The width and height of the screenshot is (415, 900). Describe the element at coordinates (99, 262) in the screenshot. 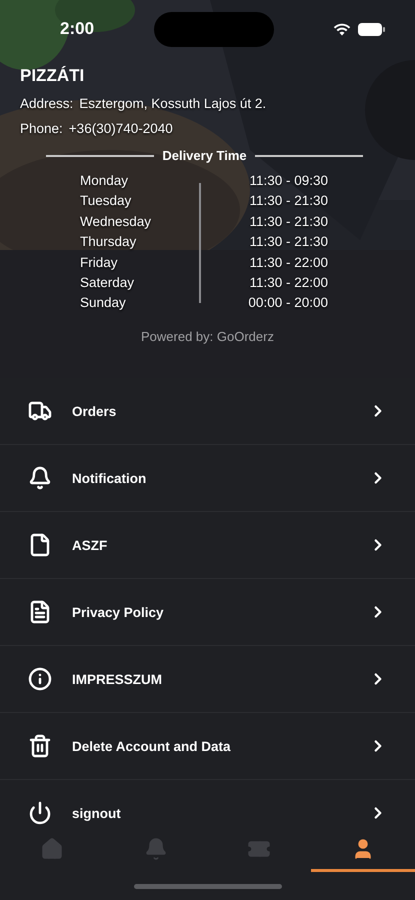

I see `day-name: Friday` at that location.